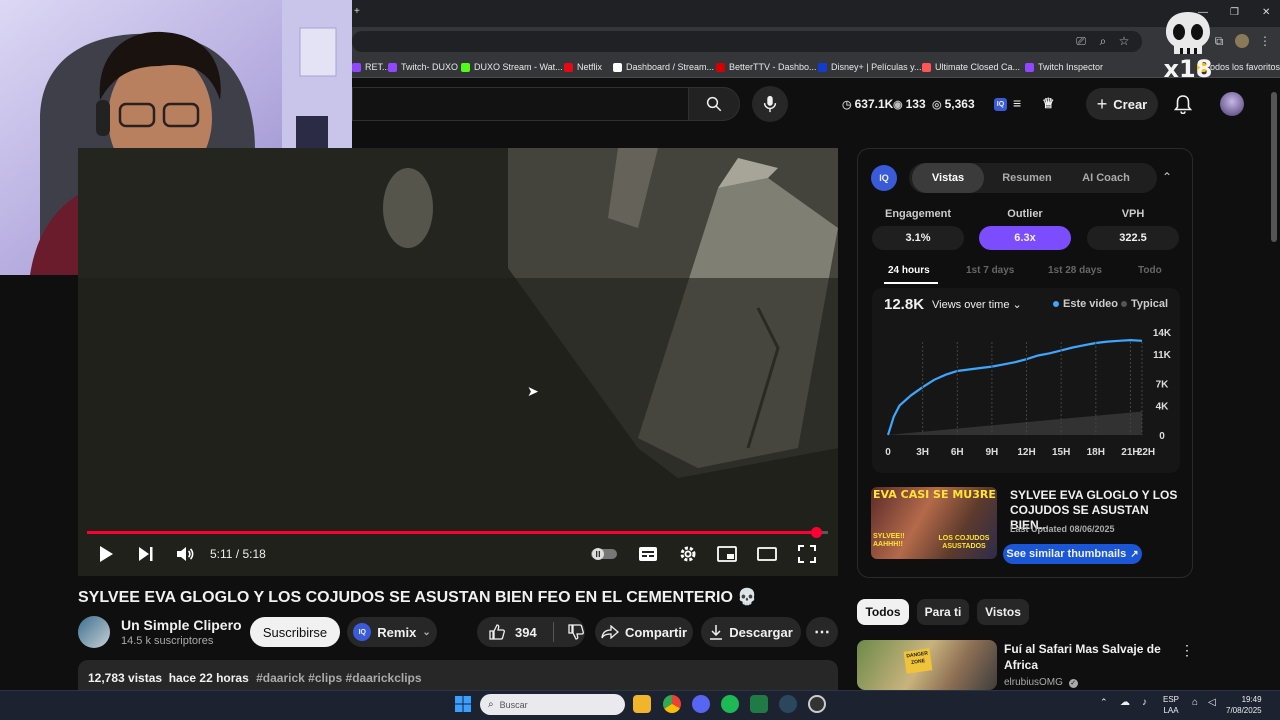 Image resolution: width=1280 pixels, height=720 pixels. What do you see at coordinates (423, 67) in the screenshot?
I see `bookmark-item: Twitch- DUXO` at bounding box center [423, 67].